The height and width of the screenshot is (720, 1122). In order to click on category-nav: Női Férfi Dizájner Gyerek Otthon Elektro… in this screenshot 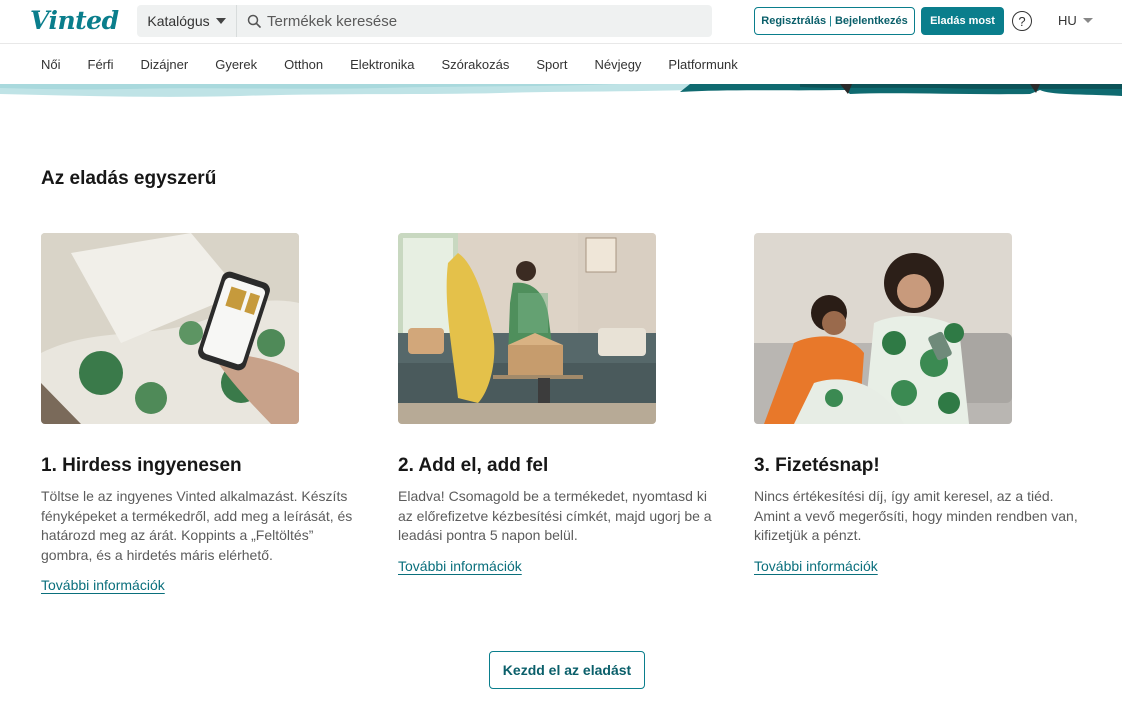, I will do `click(561, 64)`.